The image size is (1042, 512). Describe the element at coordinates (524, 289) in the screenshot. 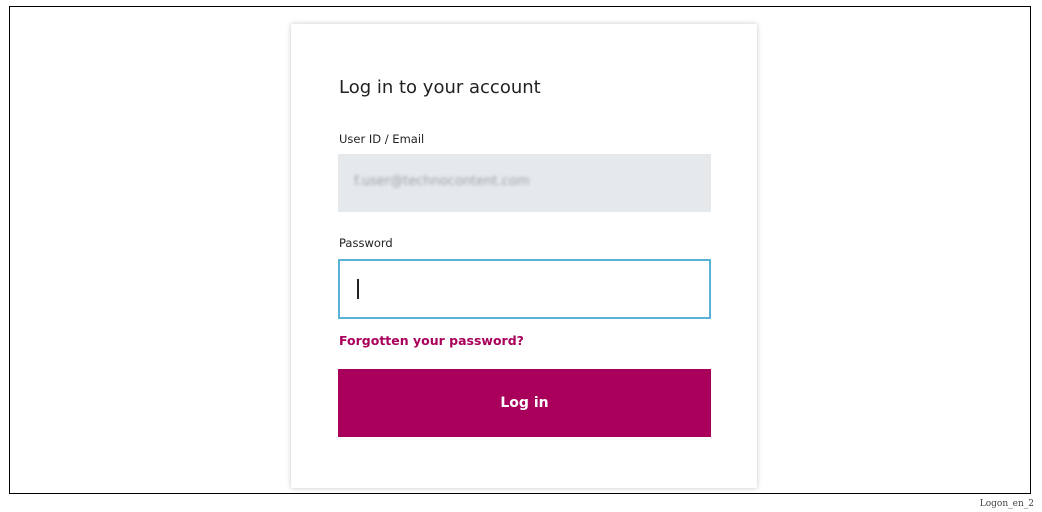

I see `password-field` at that location.